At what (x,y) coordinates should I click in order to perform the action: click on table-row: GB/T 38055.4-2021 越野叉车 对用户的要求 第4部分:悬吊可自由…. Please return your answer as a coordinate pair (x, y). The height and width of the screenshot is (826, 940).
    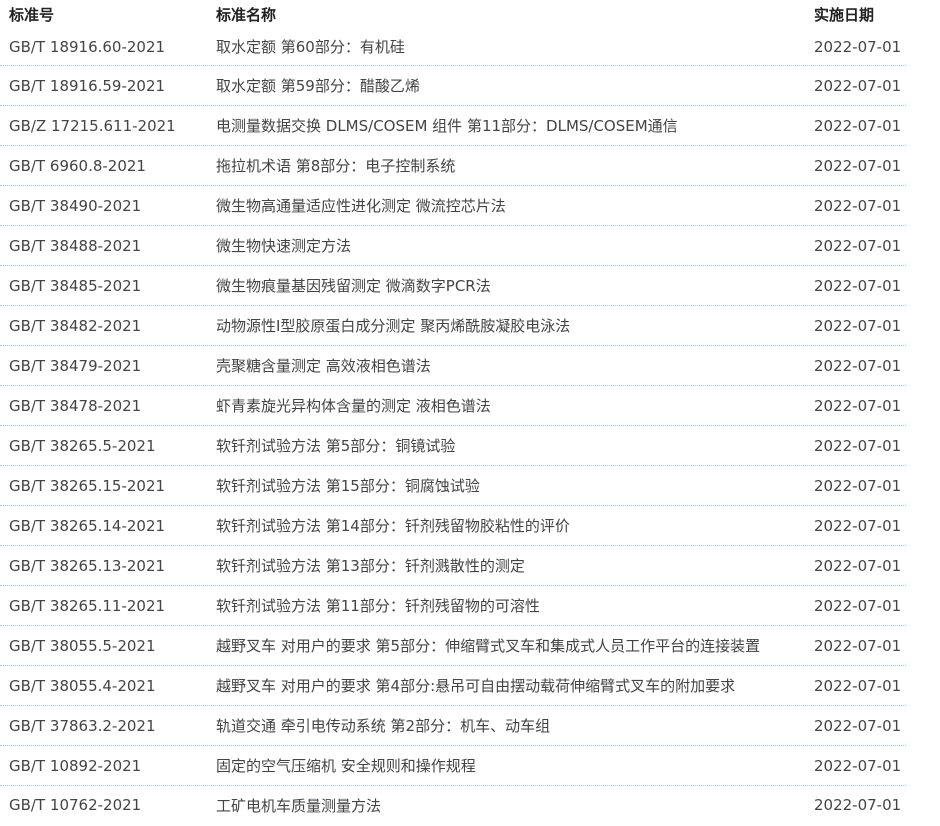
    Looking at the image, I should click on (453, 686).